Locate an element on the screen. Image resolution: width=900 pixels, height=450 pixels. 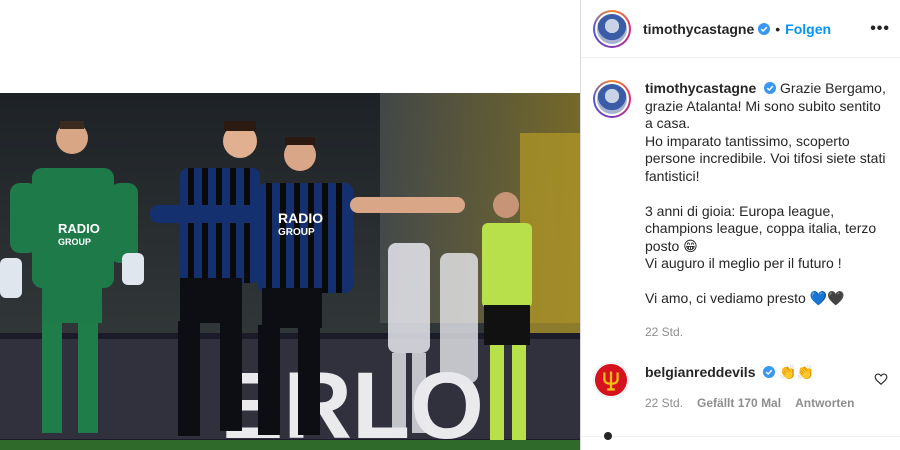
devils-logo-icon is located at coordinates (611, 380).